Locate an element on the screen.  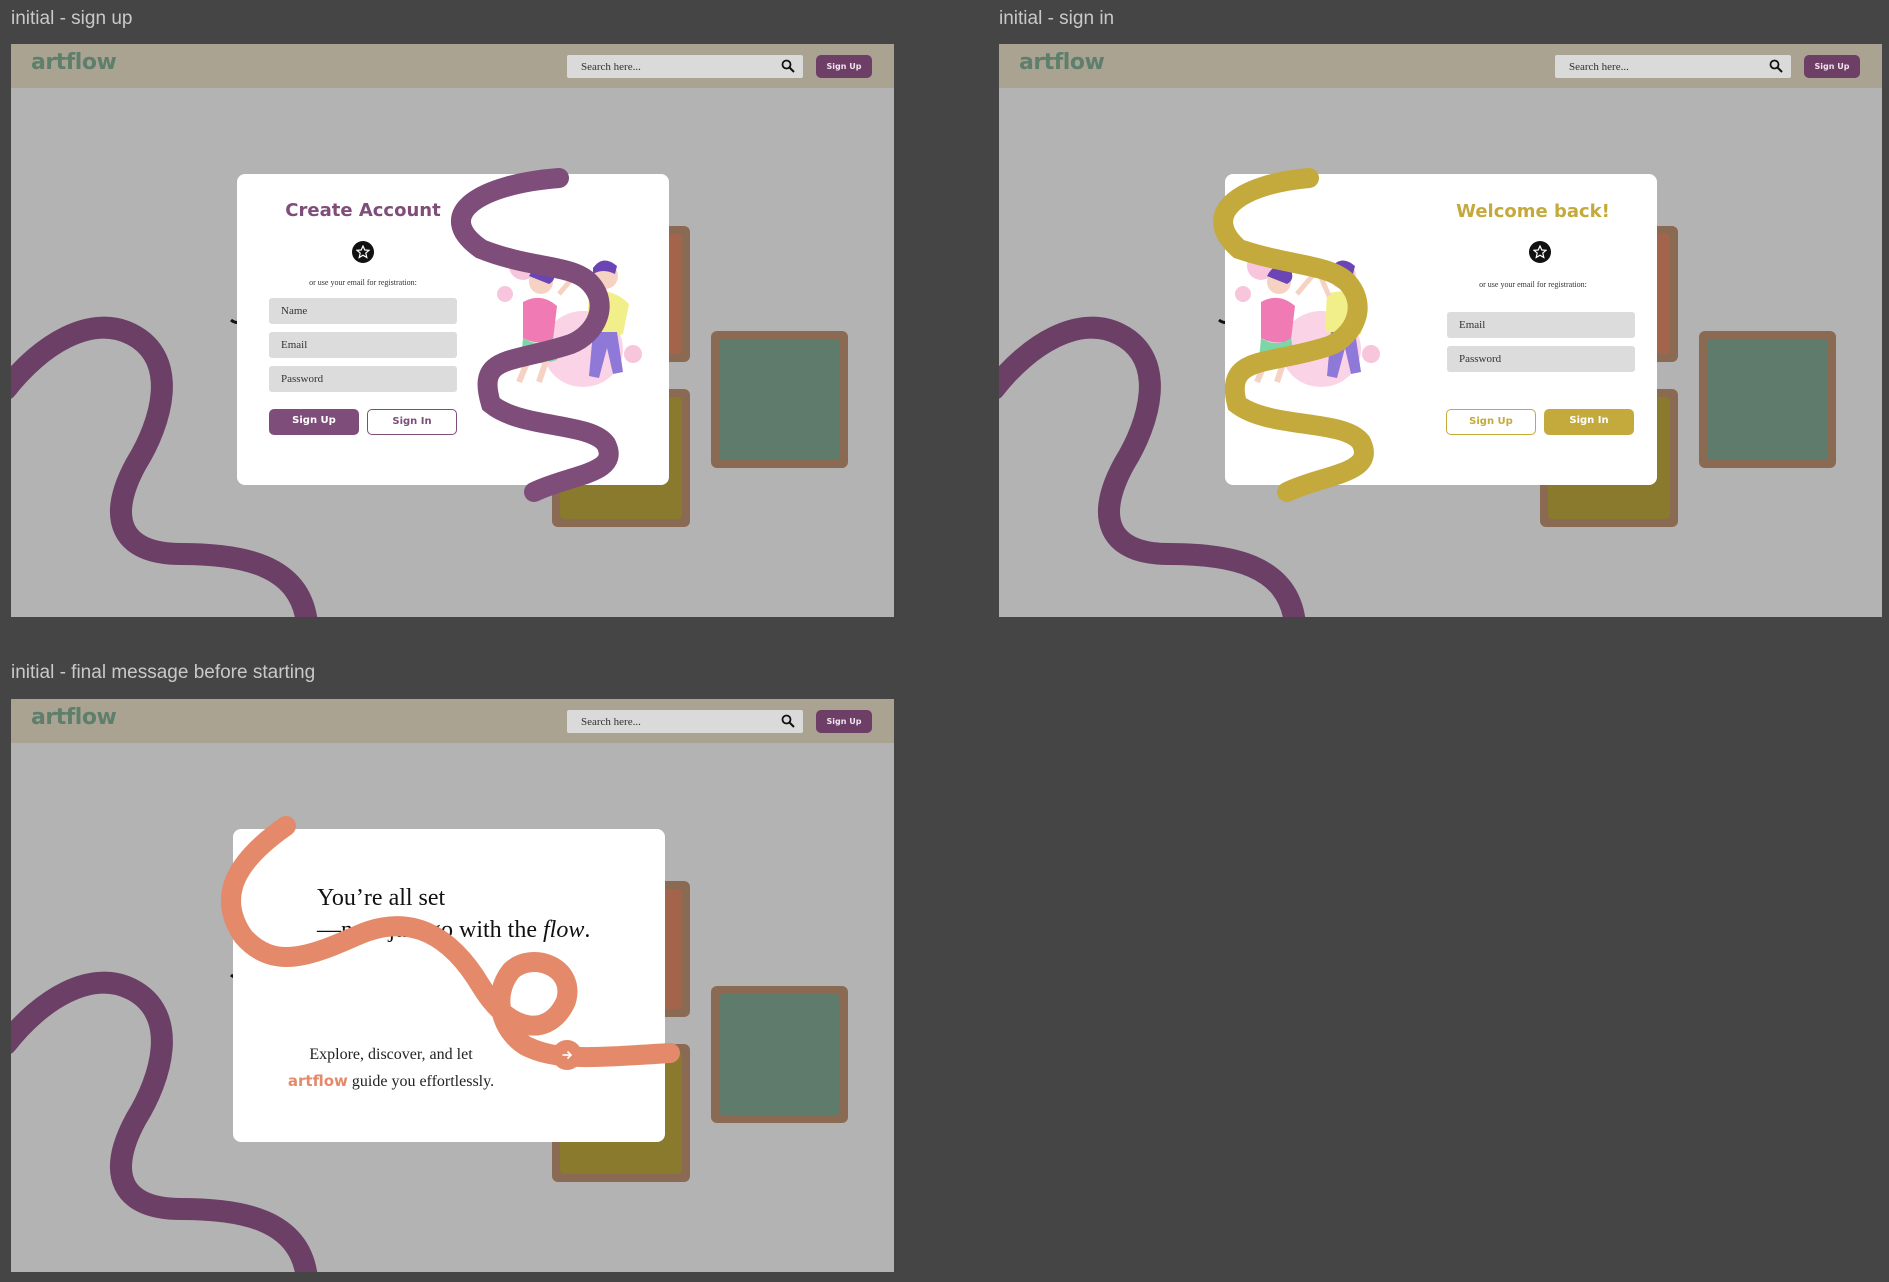
final-heading-flow: flow is located at coordinates (564, 930).